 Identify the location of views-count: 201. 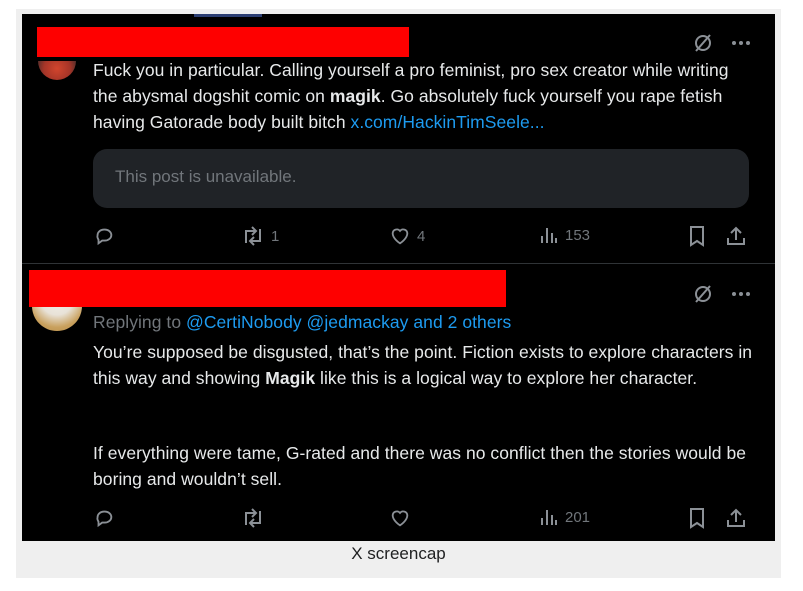
(578, 517).